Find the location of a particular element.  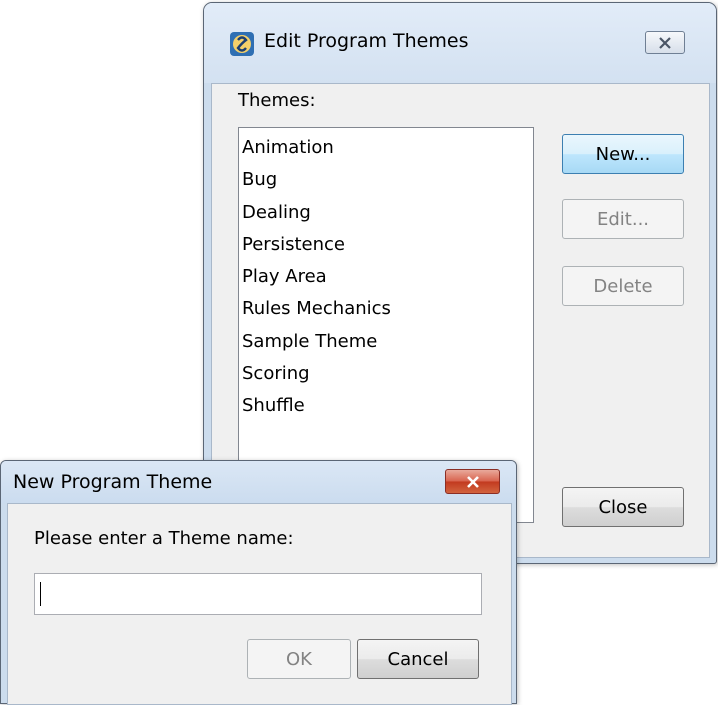

list-item: Bug is located at coordinates (386, 180).